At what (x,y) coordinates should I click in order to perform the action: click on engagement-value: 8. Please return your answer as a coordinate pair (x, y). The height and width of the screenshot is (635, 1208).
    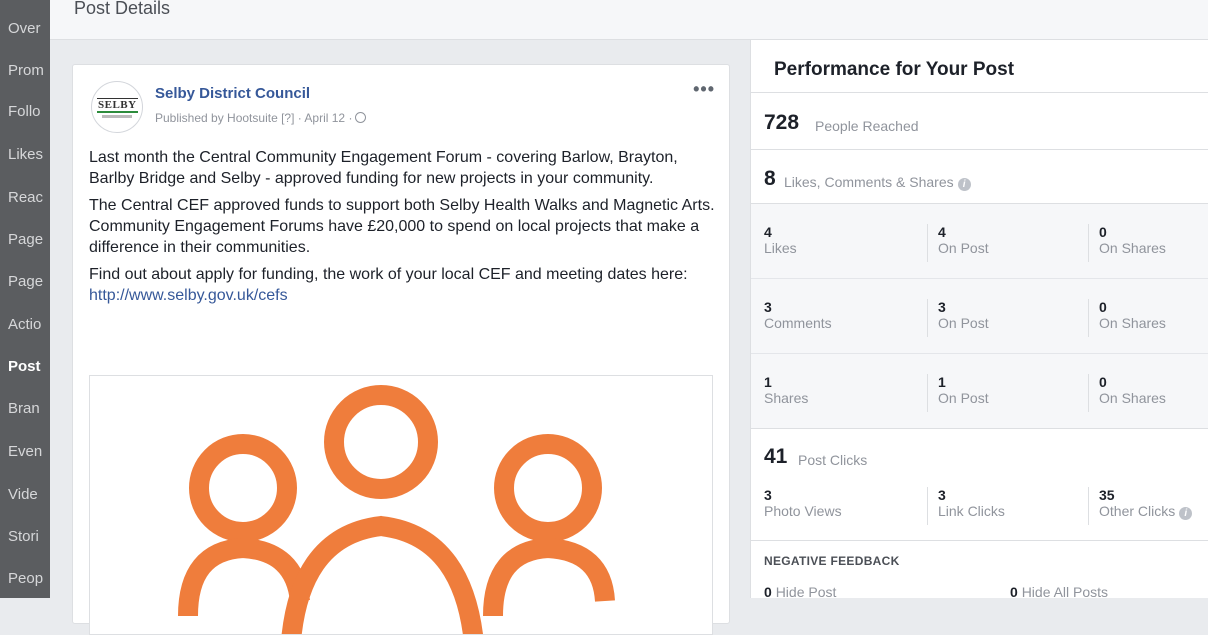
    Looking at the image, I should click on (770, 178).